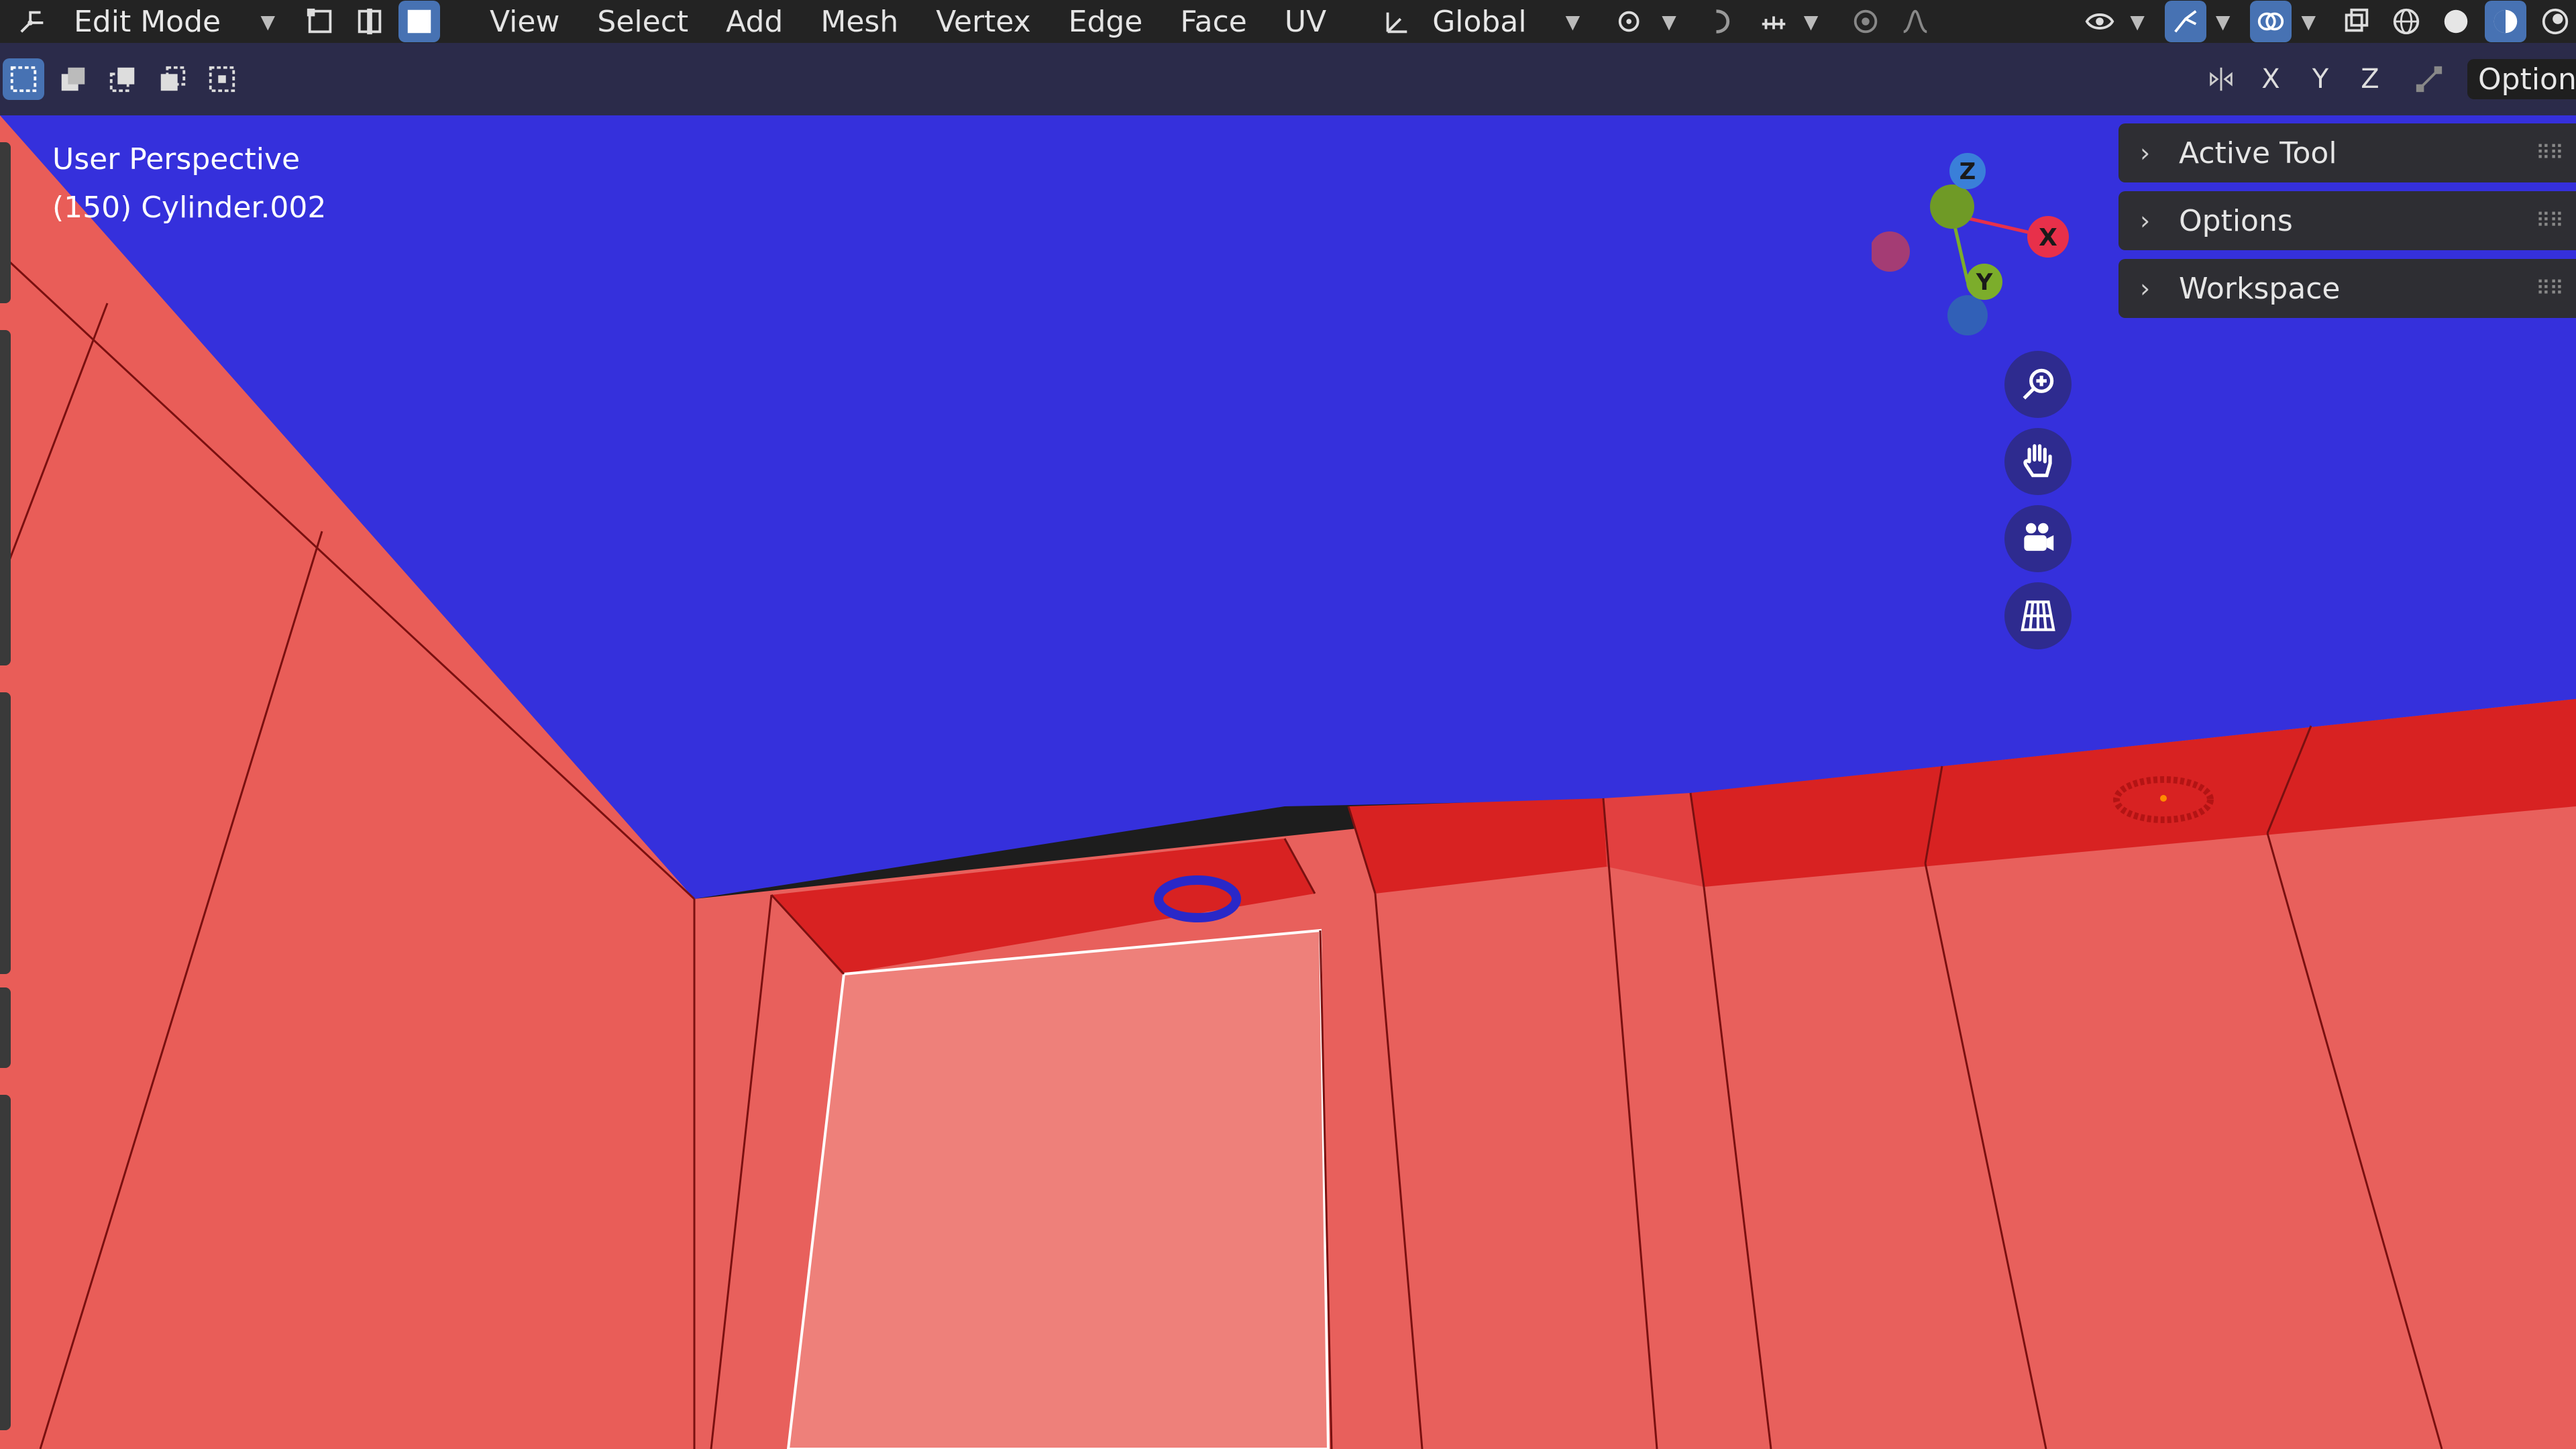 The image size is (2576, 1449). Describe the element at coordinates (983, 22) in the screenshot. I see `menu-vertex: Vertex` at that location.